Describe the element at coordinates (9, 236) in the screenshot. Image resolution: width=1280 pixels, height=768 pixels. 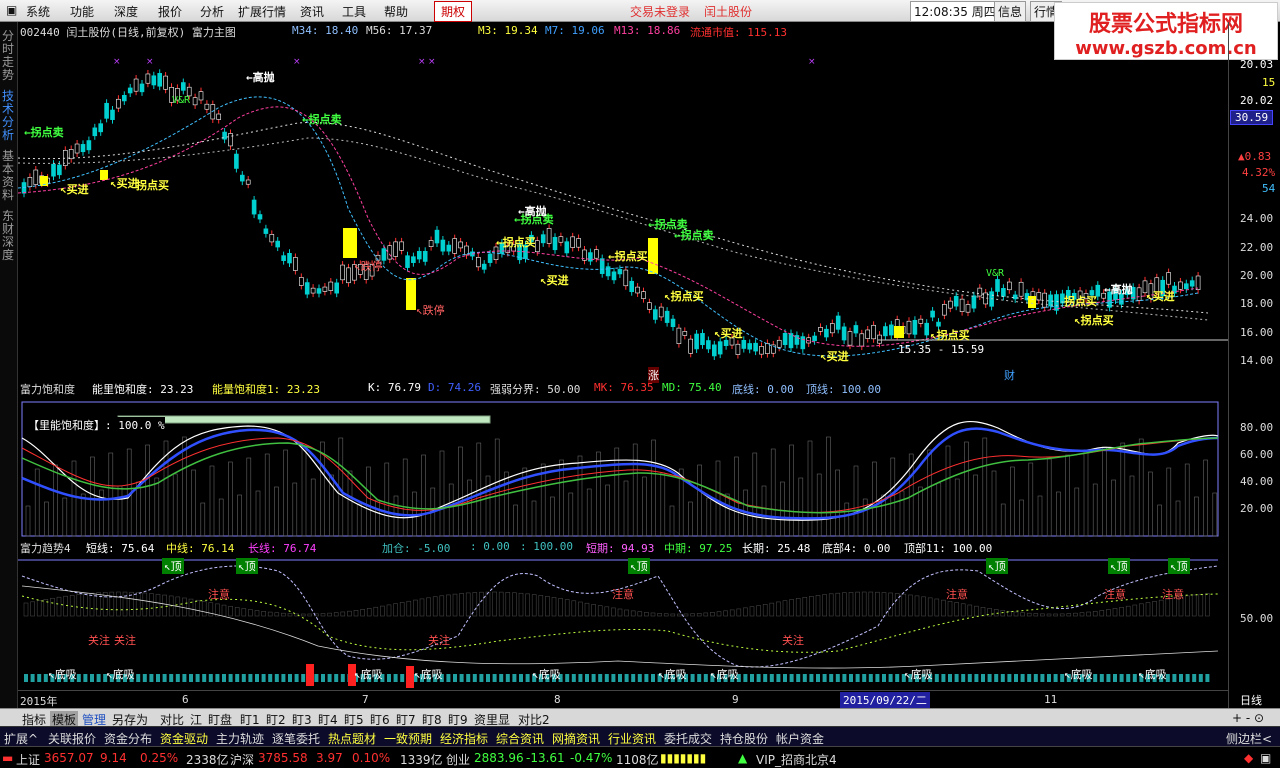
I see `tab-dongcai: 东财深度` at that location.